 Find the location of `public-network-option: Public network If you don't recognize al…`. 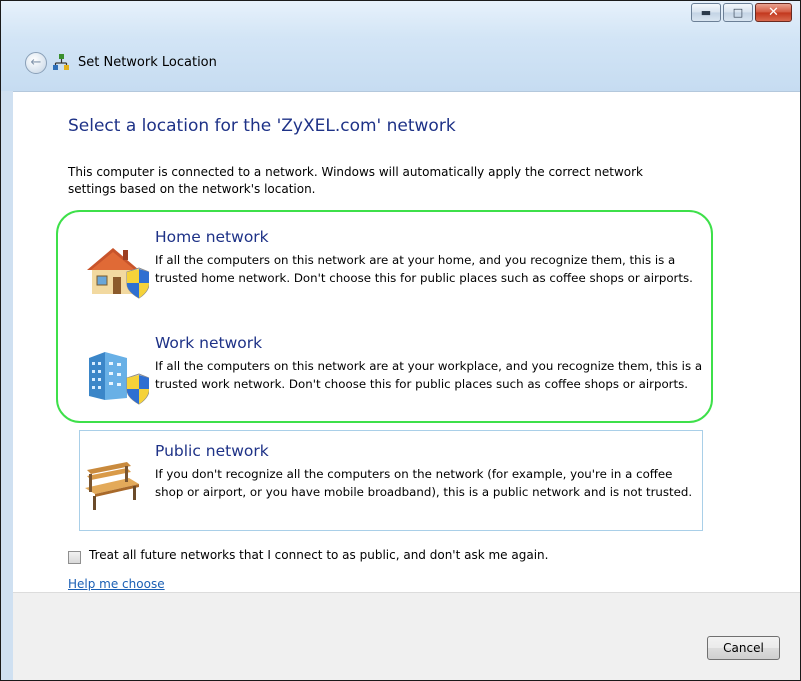

public-network-option: Public network If you don't recognize al… is located at coordinates (393, 494).